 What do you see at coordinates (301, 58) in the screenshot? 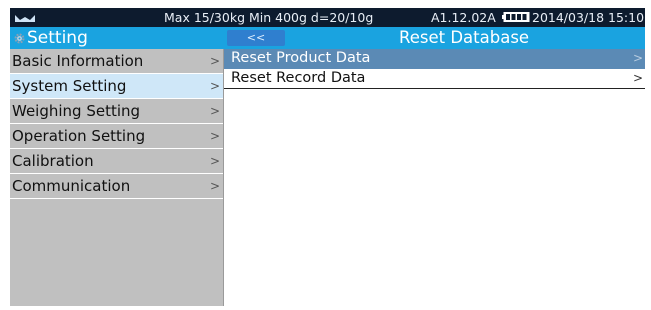
I see `list-item-label: Reset Product Data` at bounding box center [301, 58].